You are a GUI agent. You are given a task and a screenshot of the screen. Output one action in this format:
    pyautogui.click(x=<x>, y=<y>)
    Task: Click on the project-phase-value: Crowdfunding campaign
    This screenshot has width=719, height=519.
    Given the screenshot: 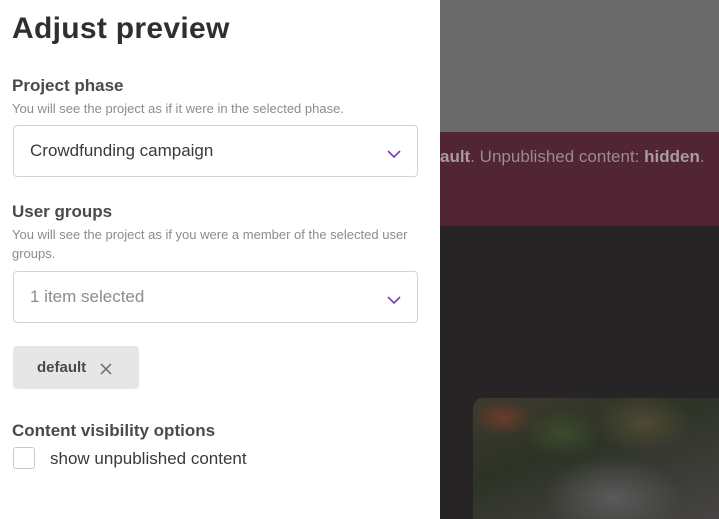 What is the action you would take?
    pyautogui.click(x=122, y=150)
    